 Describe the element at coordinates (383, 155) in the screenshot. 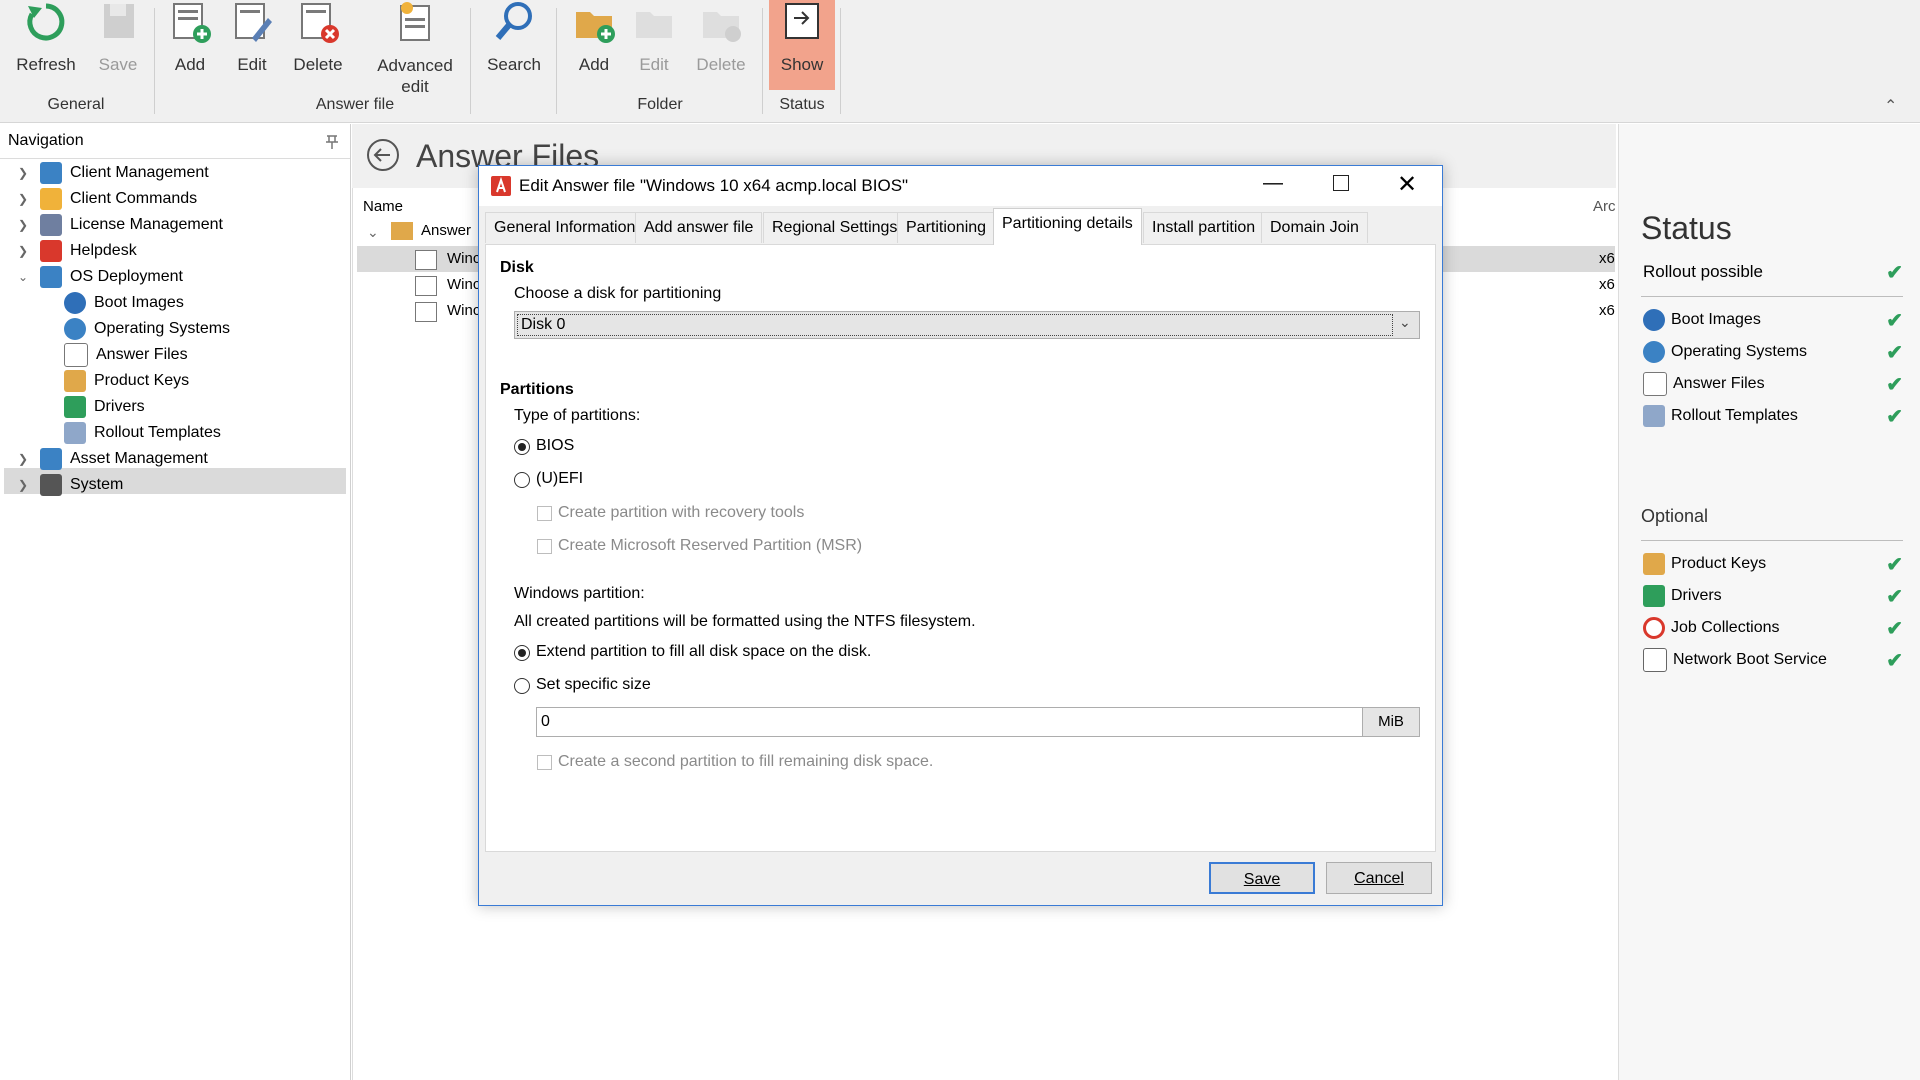

I see `back-arrow-icon` at that location.